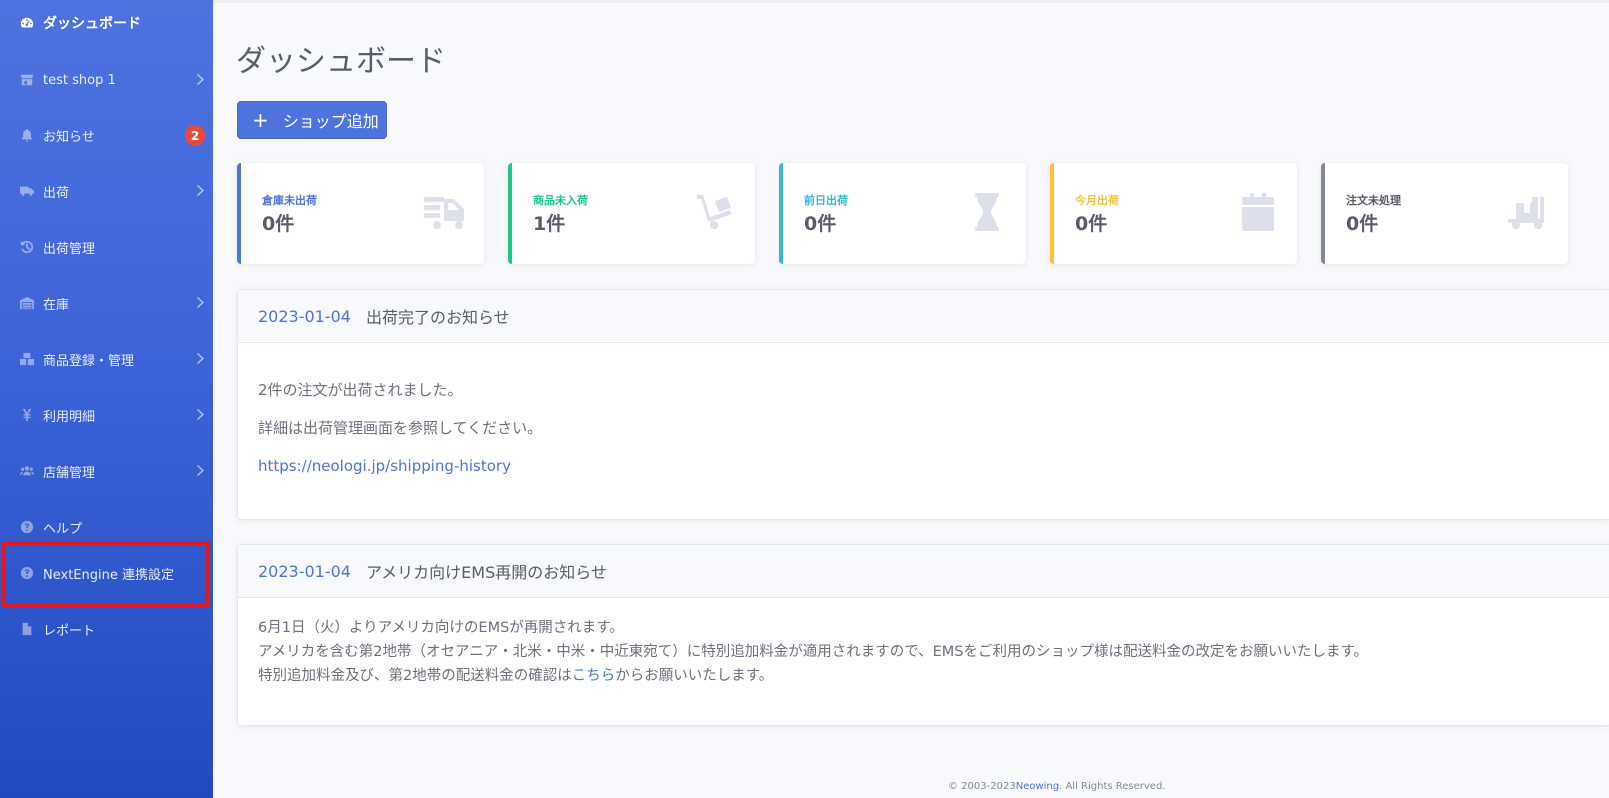 This screenshot has height=798, width=1609. I want to click on shipping-history-link: https://neologi.jp/shipping-history, so click(384, 466).